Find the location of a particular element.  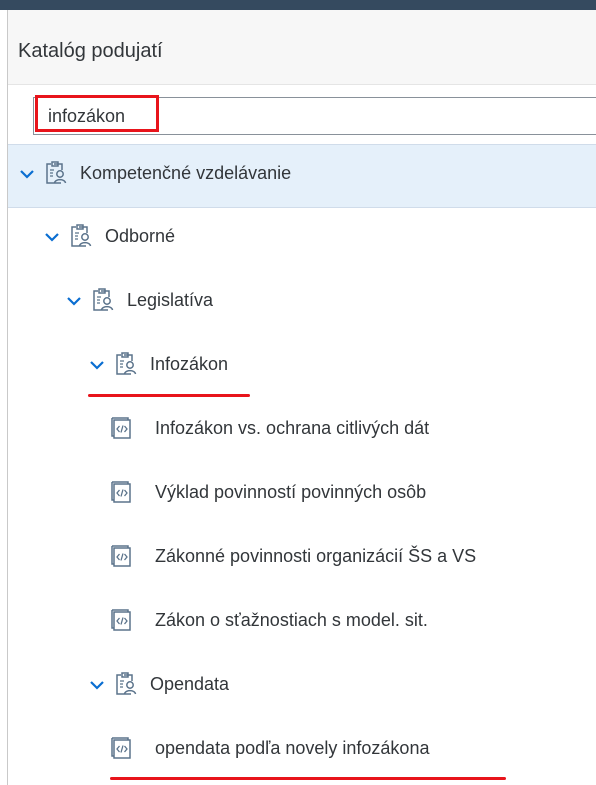

page-title: Katalóg podujatí is located at coordinates (90, 51).